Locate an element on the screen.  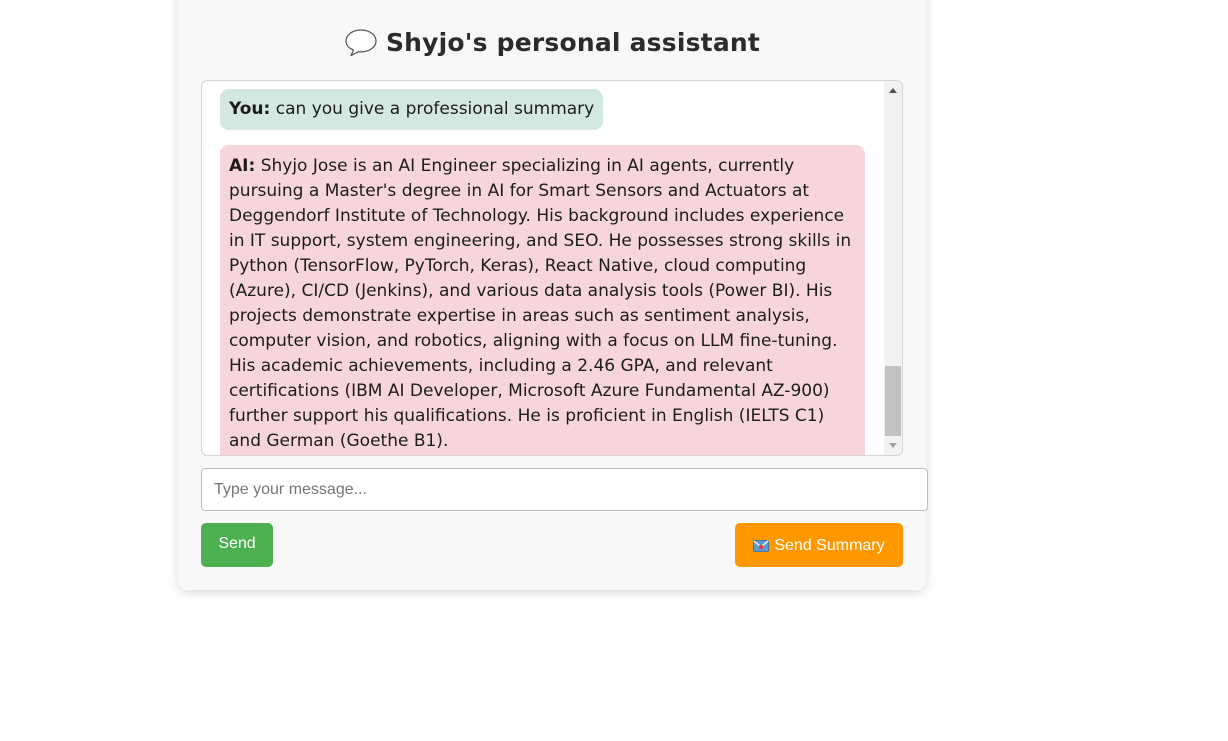
envelope-icon is located at coordinates (761, 546).